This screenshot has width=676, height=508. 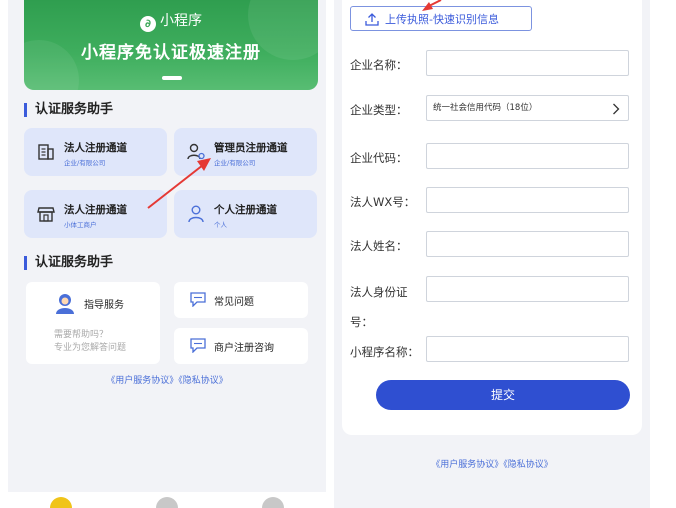 I want to click on guide-service-label: 指导服务, so click(x=104, y=305).